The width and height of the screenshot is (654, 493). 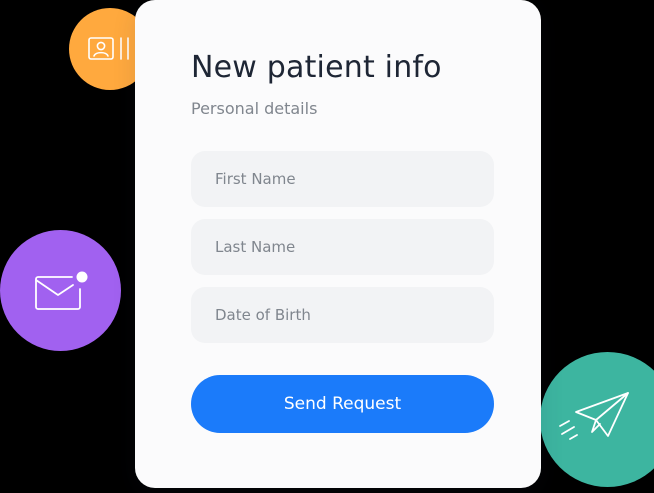 What do you see at coordinates (254, 108) in the screenshot?
I see `form-subtitle: Personal details` at bounding box center [254, 108].